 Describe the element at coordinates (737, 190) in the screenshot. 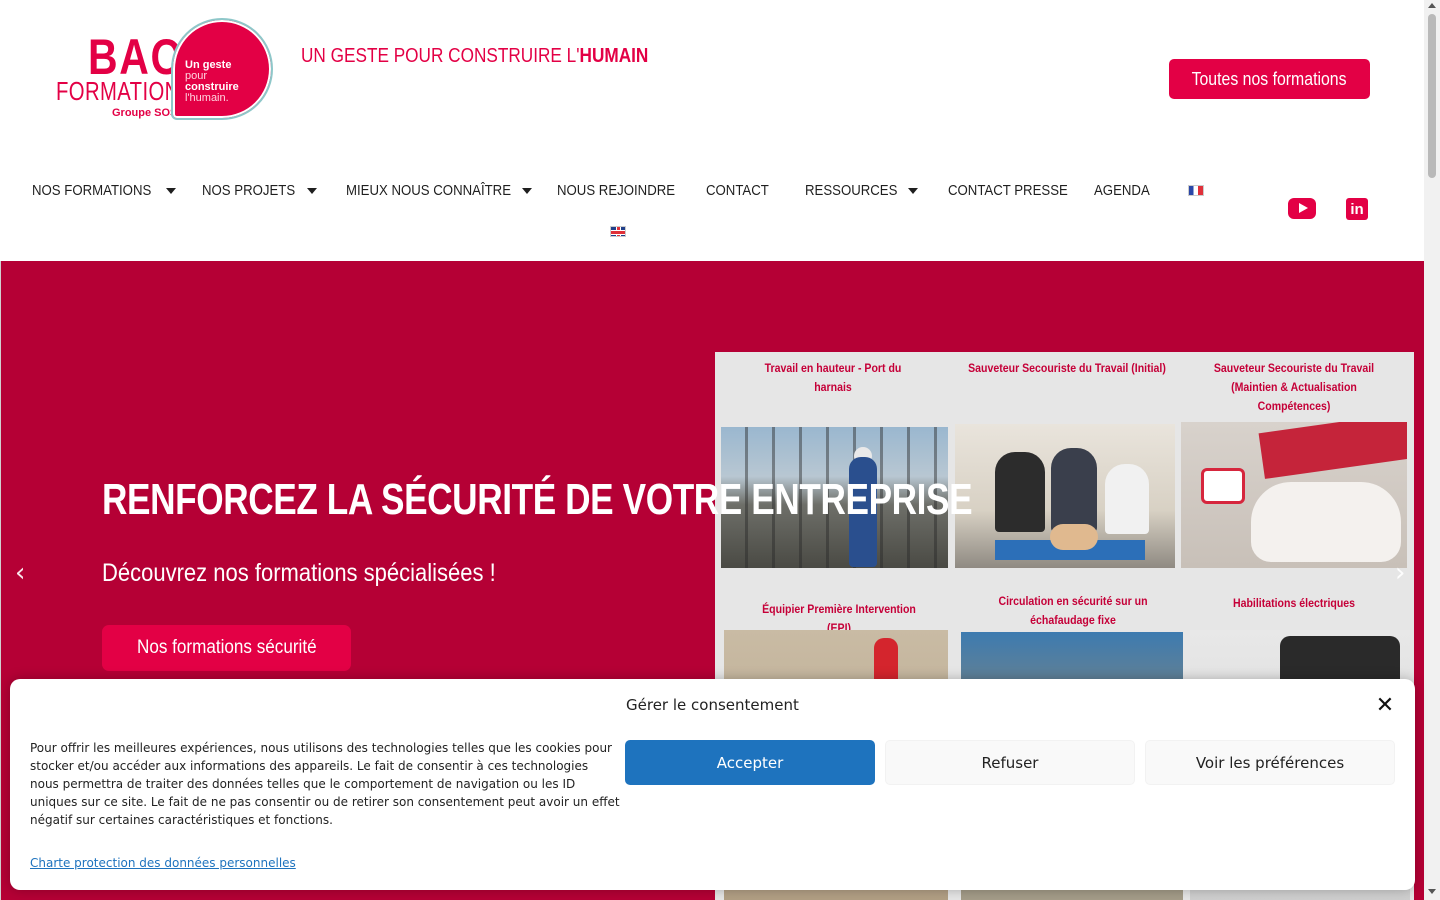

I see `nav-label: CONTACT` at that location.